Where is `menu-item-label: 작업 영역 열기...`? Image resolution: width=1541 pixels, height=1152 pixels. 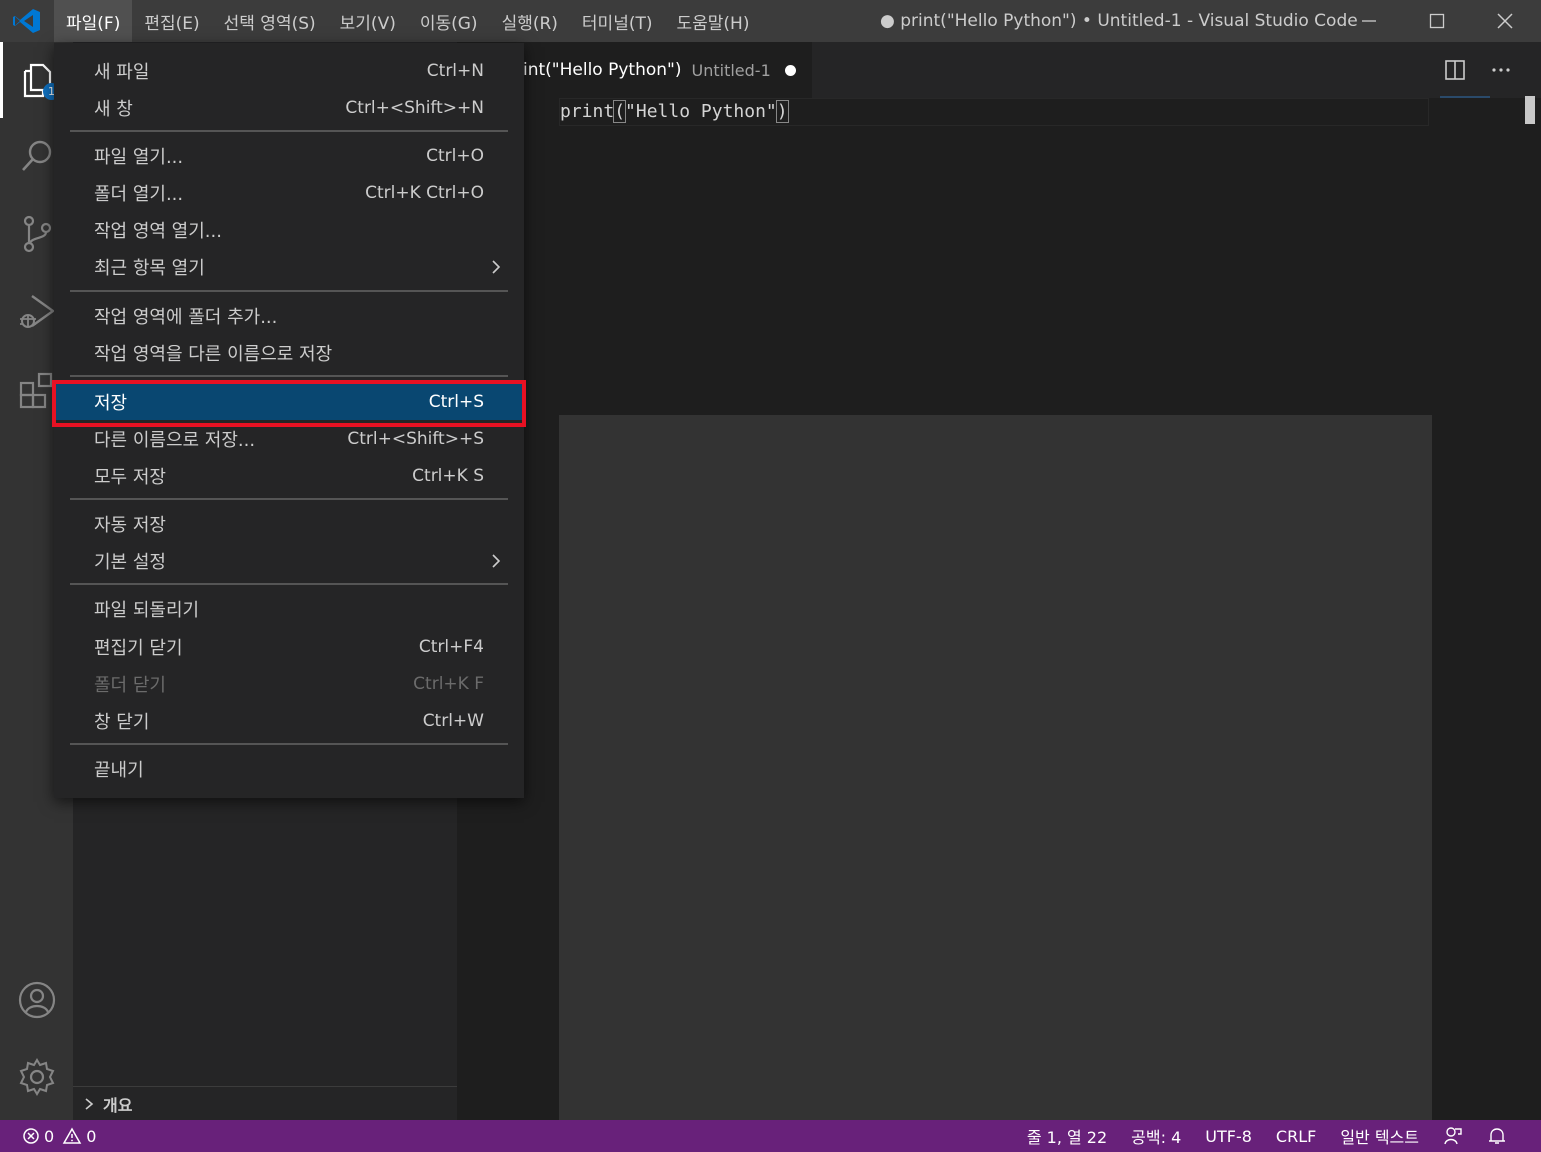
menu-item-label: 작업 영역 열기... is located at coordinates (158, 231).